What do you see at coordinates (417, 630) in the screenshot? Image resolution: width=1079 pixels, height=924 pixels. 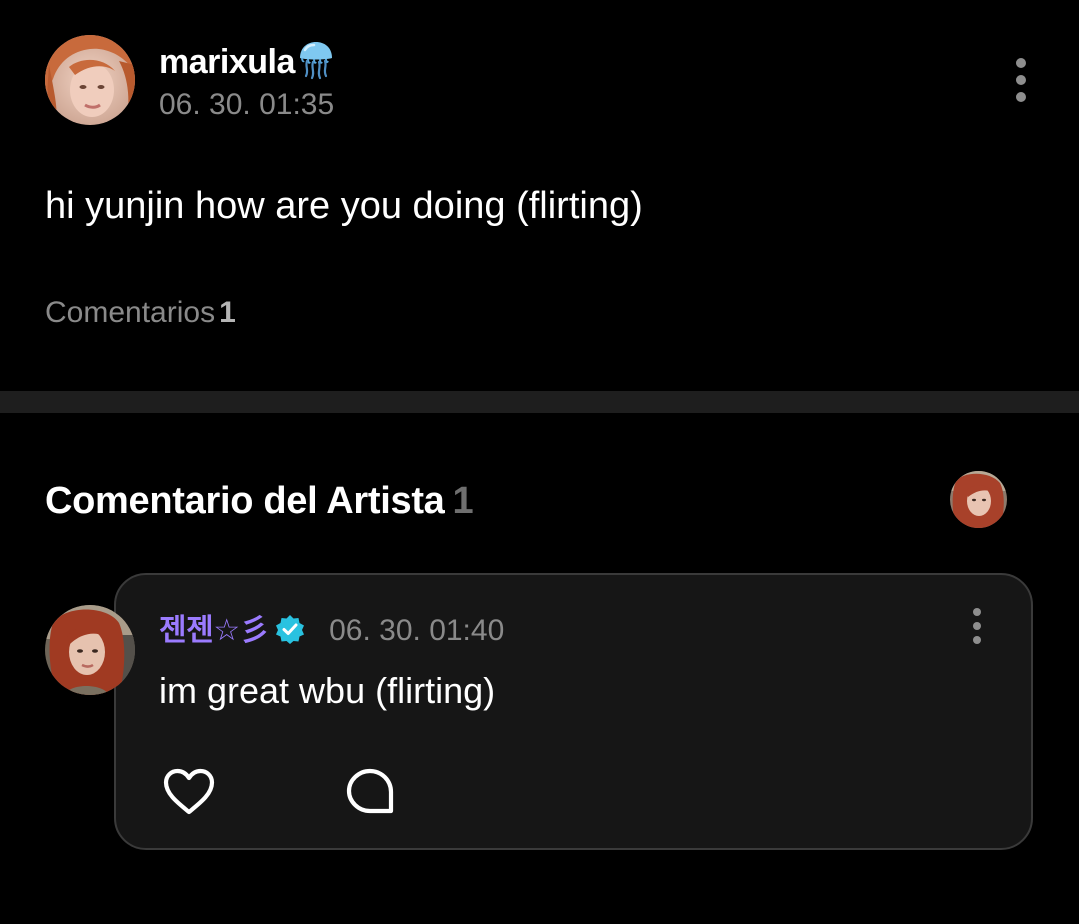 I see `artist-comment-timestamp: 06. 30. 01:40` at bounding box center [417, 630].